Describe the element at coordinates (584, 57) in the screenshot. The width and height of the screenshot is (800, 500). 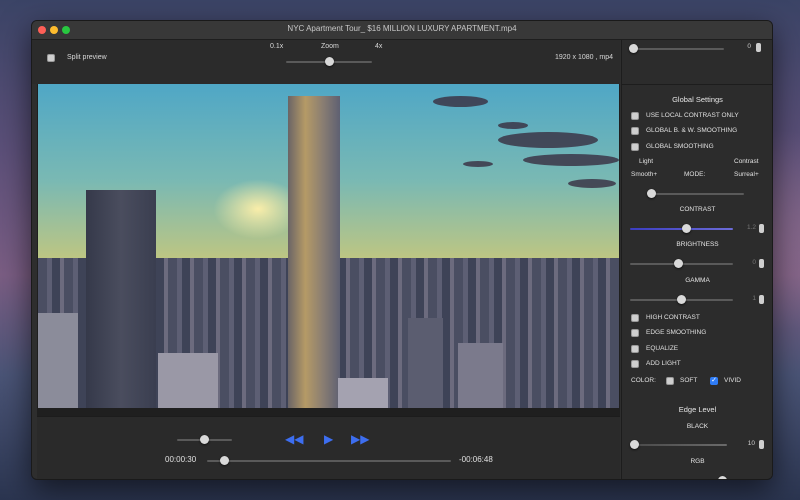
I see `video-info: 1920 x 1080 , mp4` at that location.